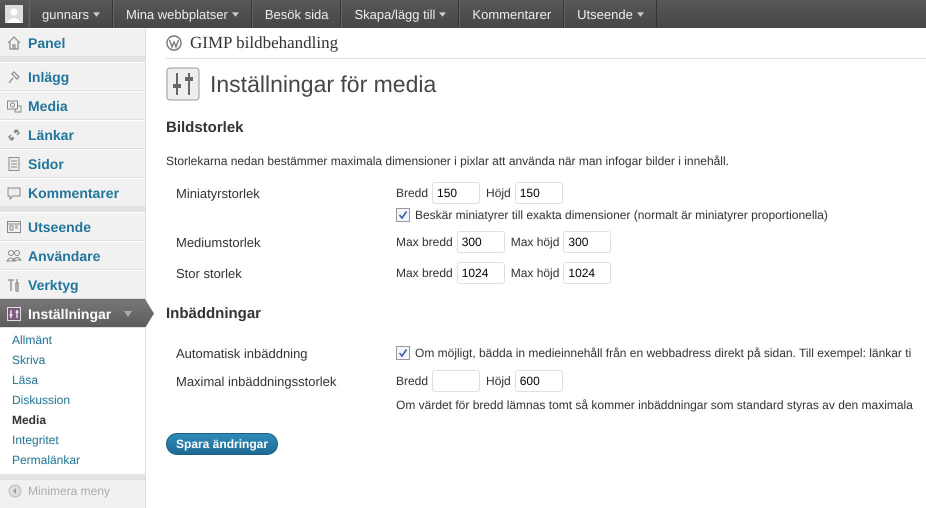  What do you see at coordinates (257, 382) in the screenshot?
I see `setting-label: Maximal inbäddningsstorlek` at bounding box center [257, 382].